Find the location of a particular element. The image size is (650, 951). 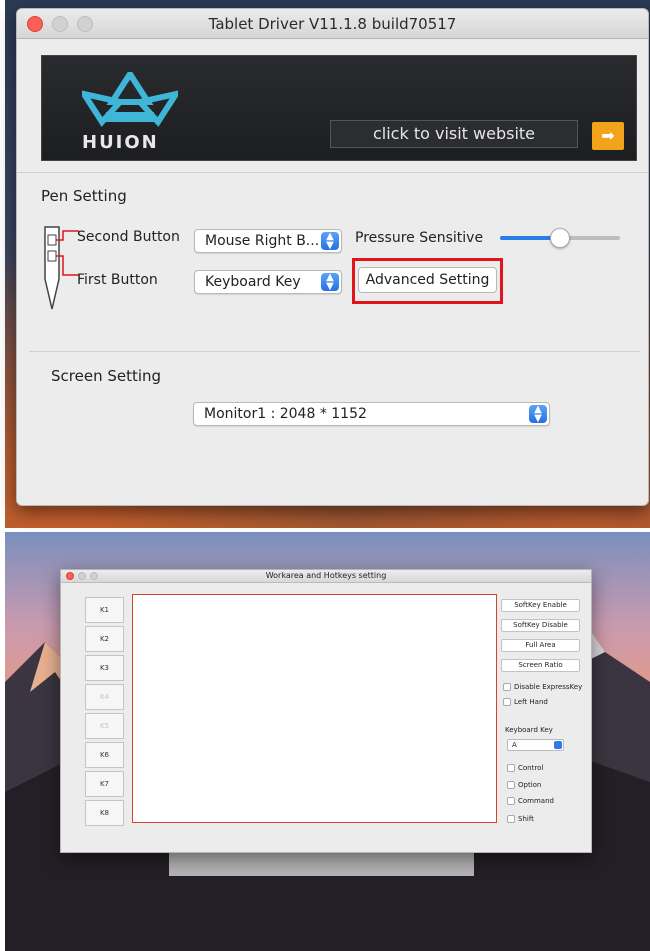

shift-label: Shift is located at coordinates (526, 819).